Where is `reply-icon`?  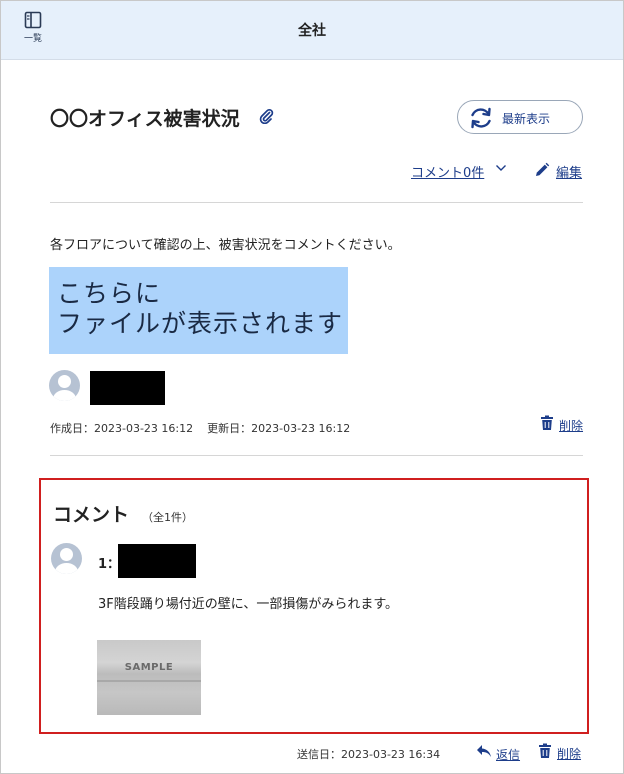
reply-icon is located at coordinates (484, 751).